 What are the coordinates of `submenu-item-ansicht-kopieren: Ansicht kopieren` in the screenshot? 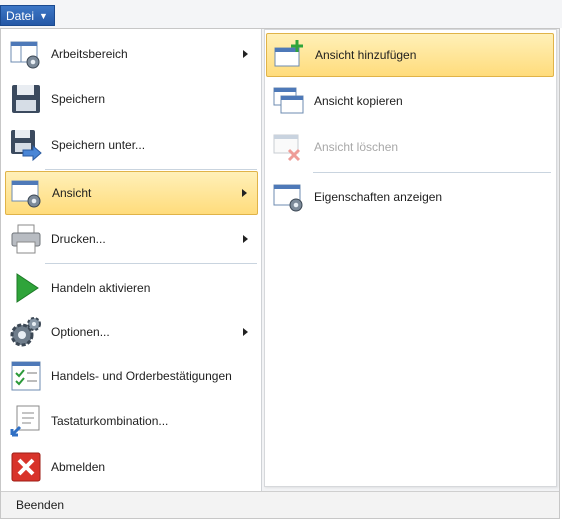 It's located at (410, 101).